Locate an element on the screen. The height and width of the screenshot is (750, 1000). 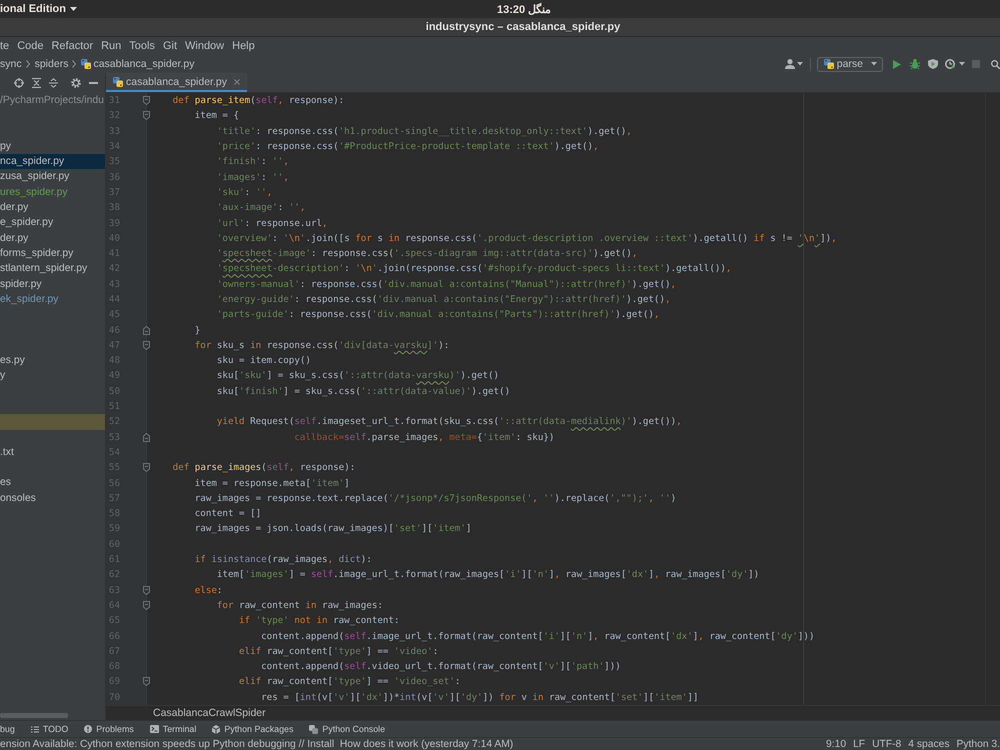
code-line: 'overview': '\n'.join([s for s in response.css('.product-description .overview ::text').getall() if s != '\n']), is located at coordinates (526, 238).